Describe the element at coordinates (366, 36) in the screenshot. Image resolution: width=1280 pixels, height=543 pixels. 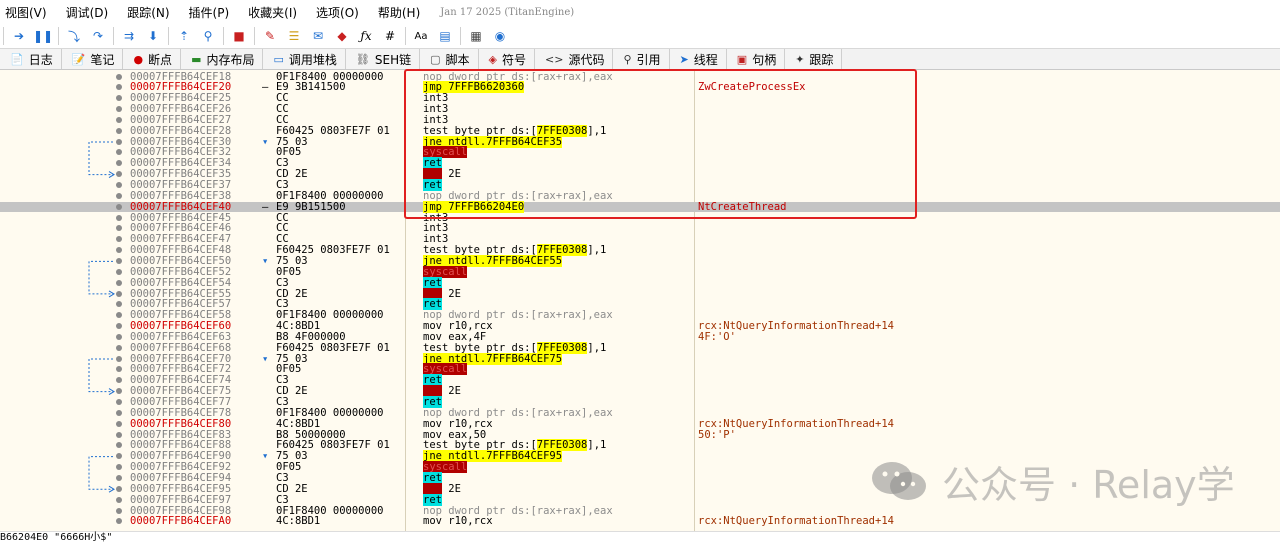
I see `functions-icon: ƒx` at that location.